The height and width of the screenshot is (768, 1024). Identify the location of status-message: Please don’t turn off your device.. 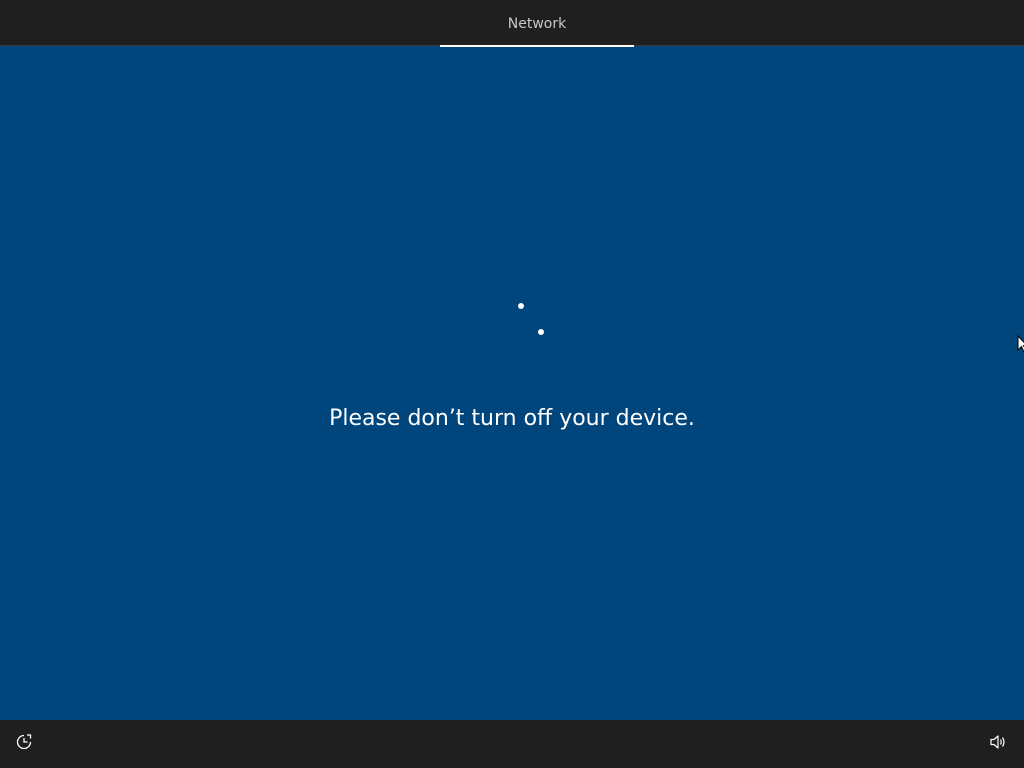
(512, 418).